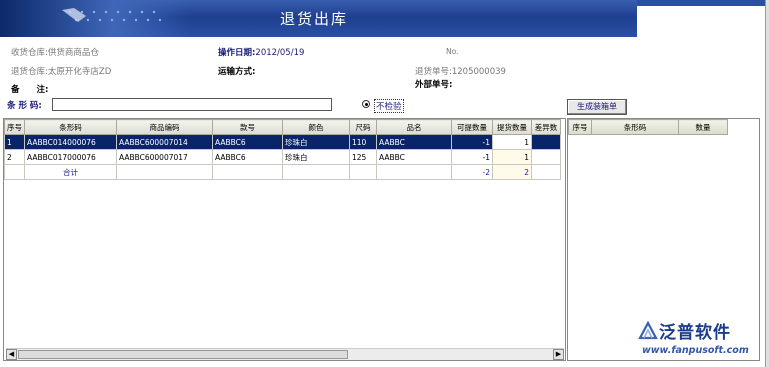 Image resolution: width=769 pixels, height=367 pixels. Describe the element at coordinates (366, 104) in the screenshot. I see `no-check-radio-dot` at that location.